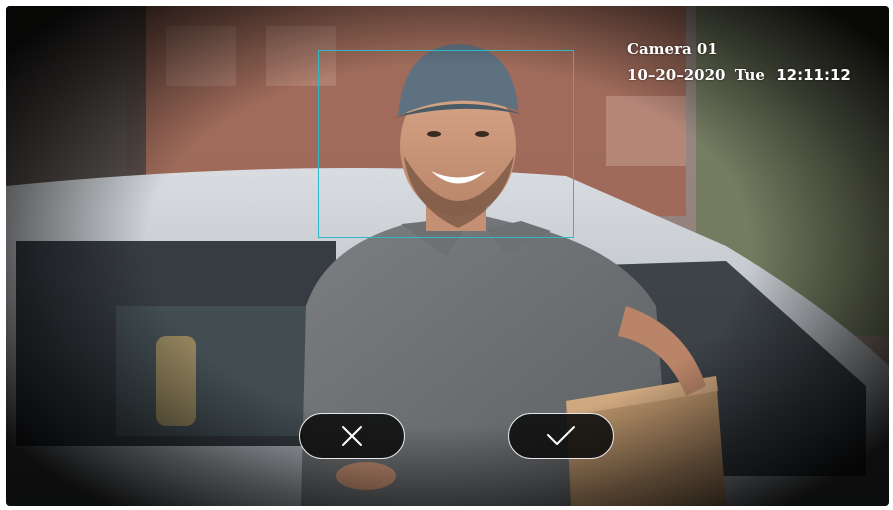 The image size is (893, 510). I want to click on accept-button, so click(561, 436).